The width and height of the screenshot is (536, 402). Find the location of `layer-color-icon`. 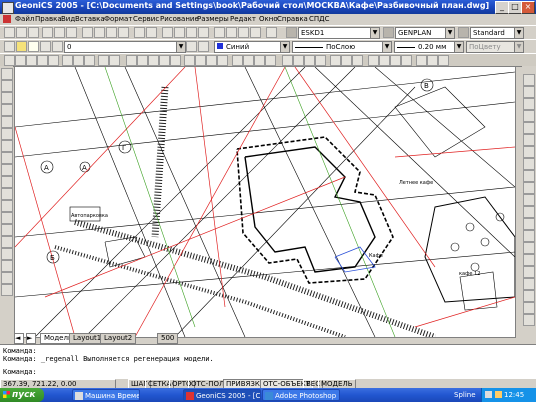

layer-color-icon is located at coordinates (57, 46).